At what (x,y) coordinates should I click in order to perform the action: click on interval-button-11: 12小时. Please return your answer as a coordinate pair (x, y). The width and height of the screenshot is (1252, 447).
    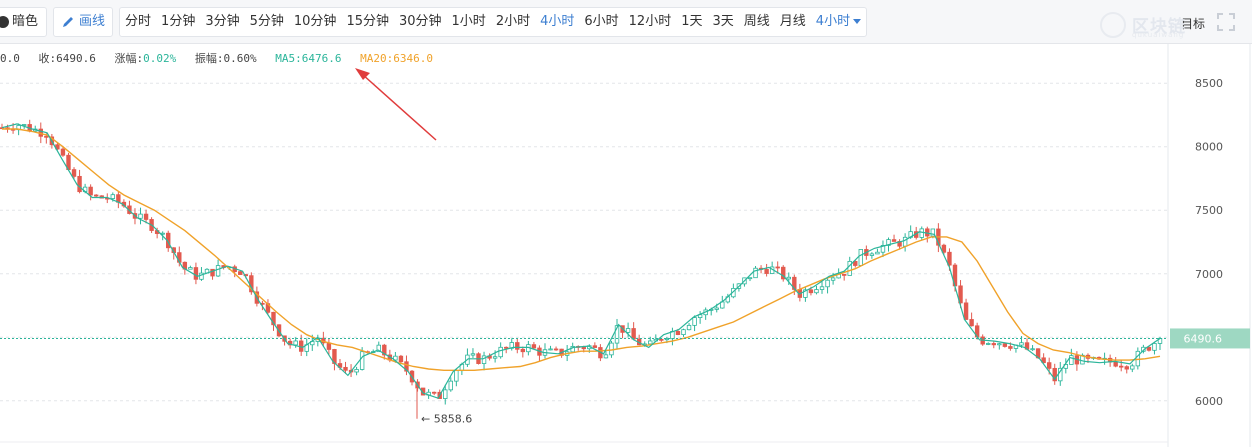
    Looking at the image, I should click on (650, 22).